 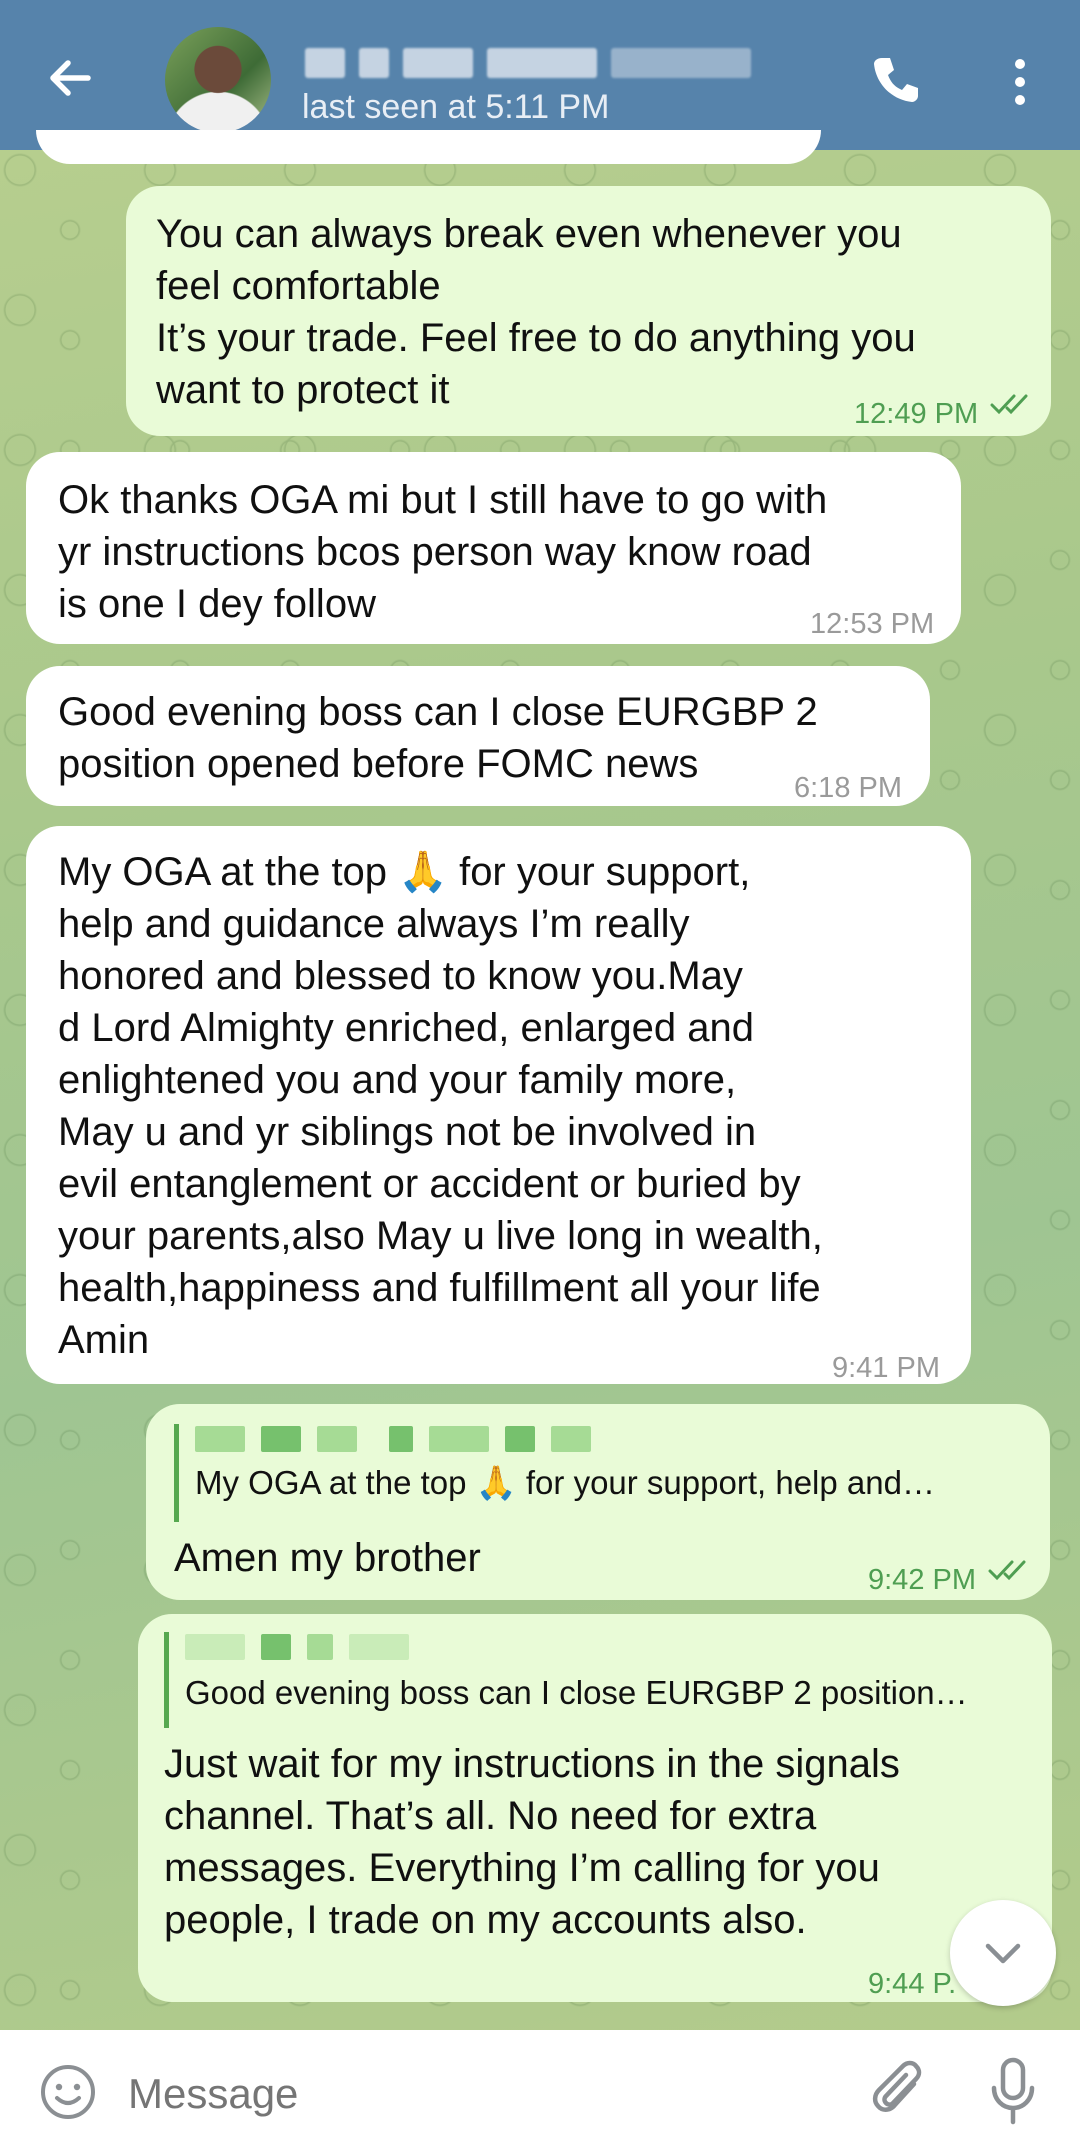 I want to click on message-input, so click(x=478, y=2094).